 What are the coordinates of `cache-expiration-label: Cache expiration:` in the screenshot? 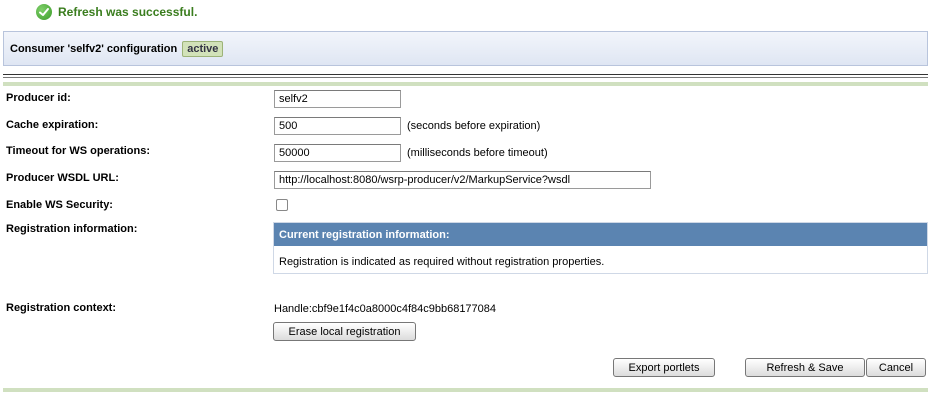 It's located at (52, 125).